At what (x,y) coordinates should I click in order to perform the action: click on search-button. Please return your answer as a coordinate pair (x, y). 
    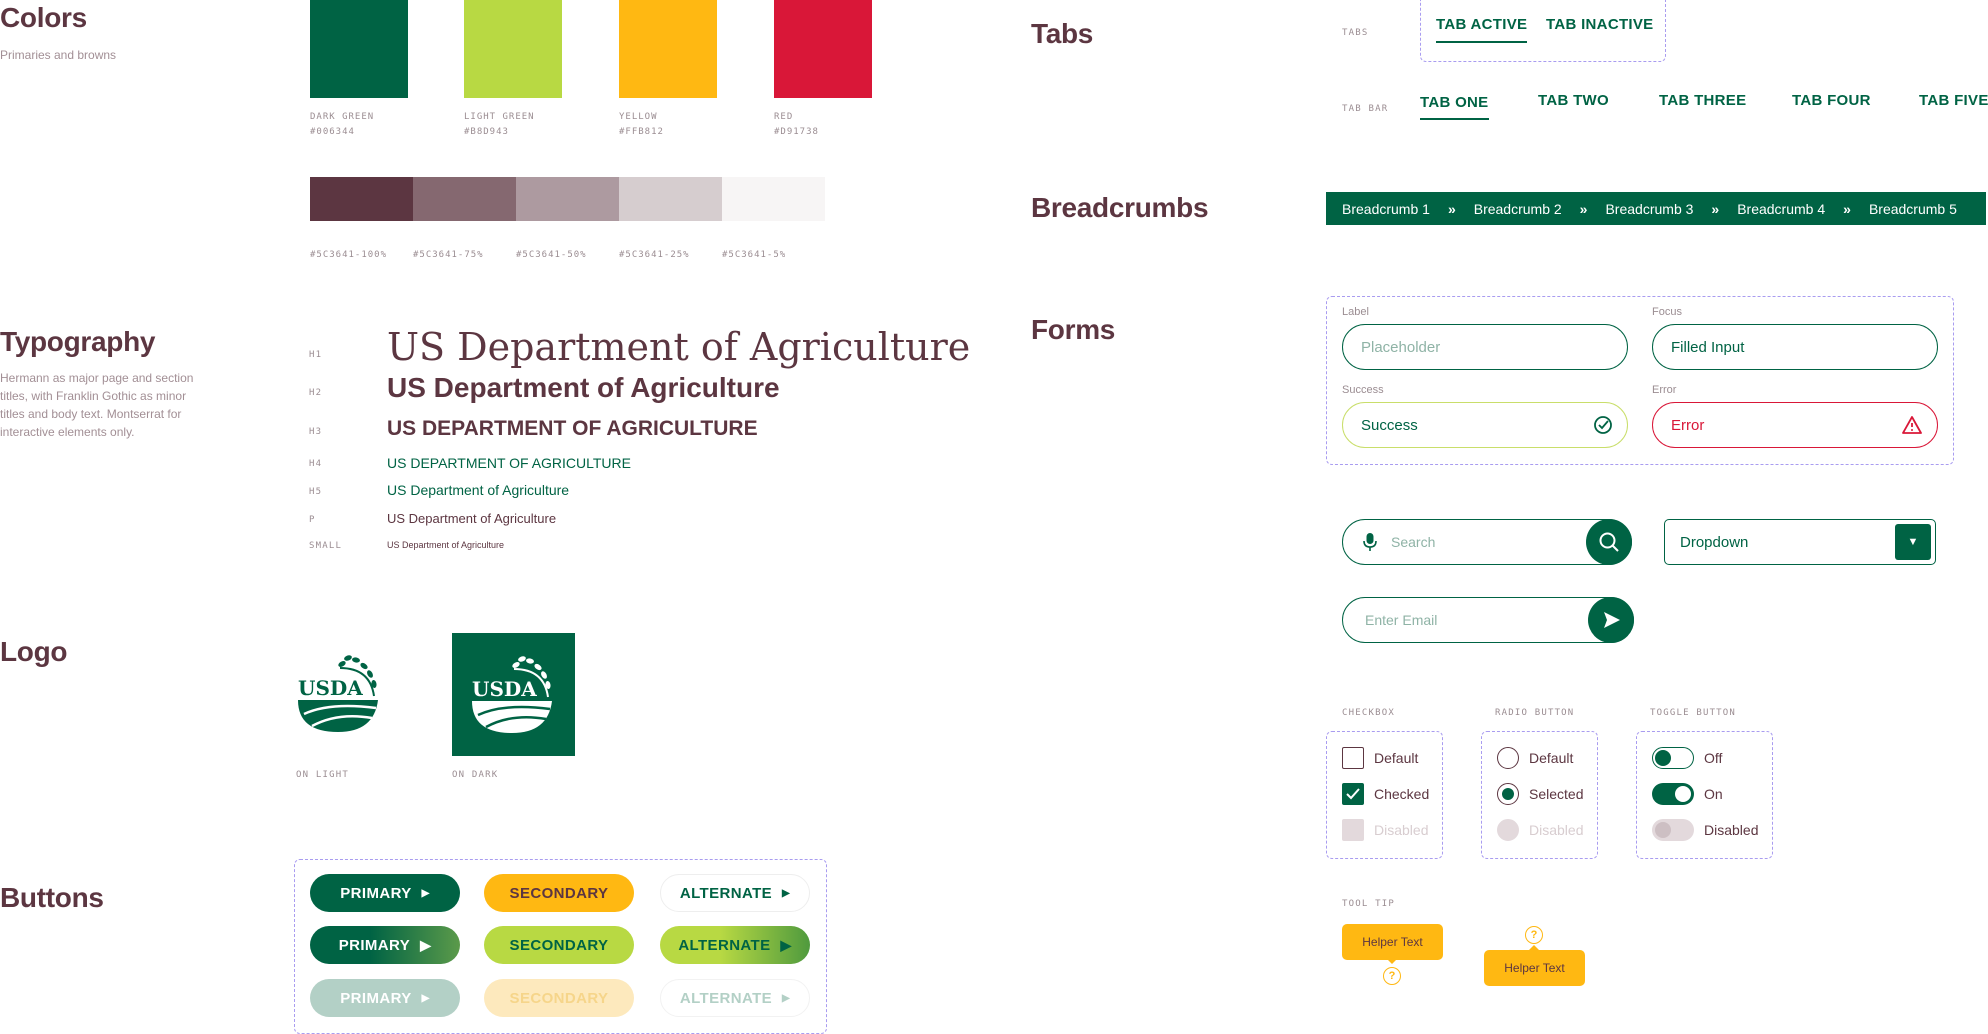
    Looking at the image, I should click on (1609, 542).